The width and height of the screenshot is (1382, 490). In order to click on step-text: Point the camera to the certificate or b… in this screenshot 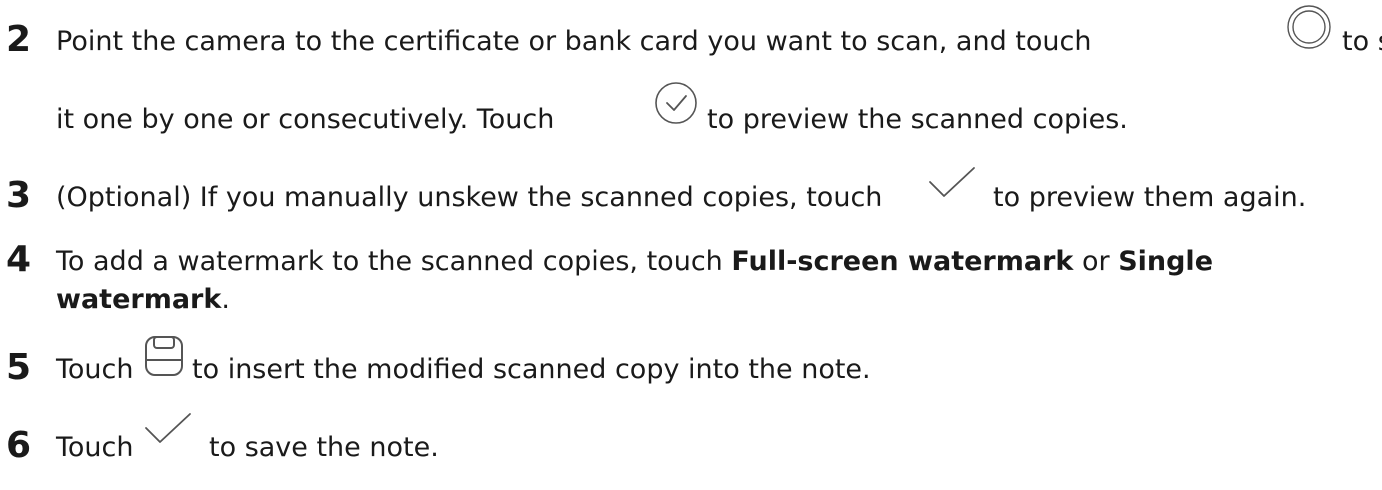, I will do `click(574, 41)`.